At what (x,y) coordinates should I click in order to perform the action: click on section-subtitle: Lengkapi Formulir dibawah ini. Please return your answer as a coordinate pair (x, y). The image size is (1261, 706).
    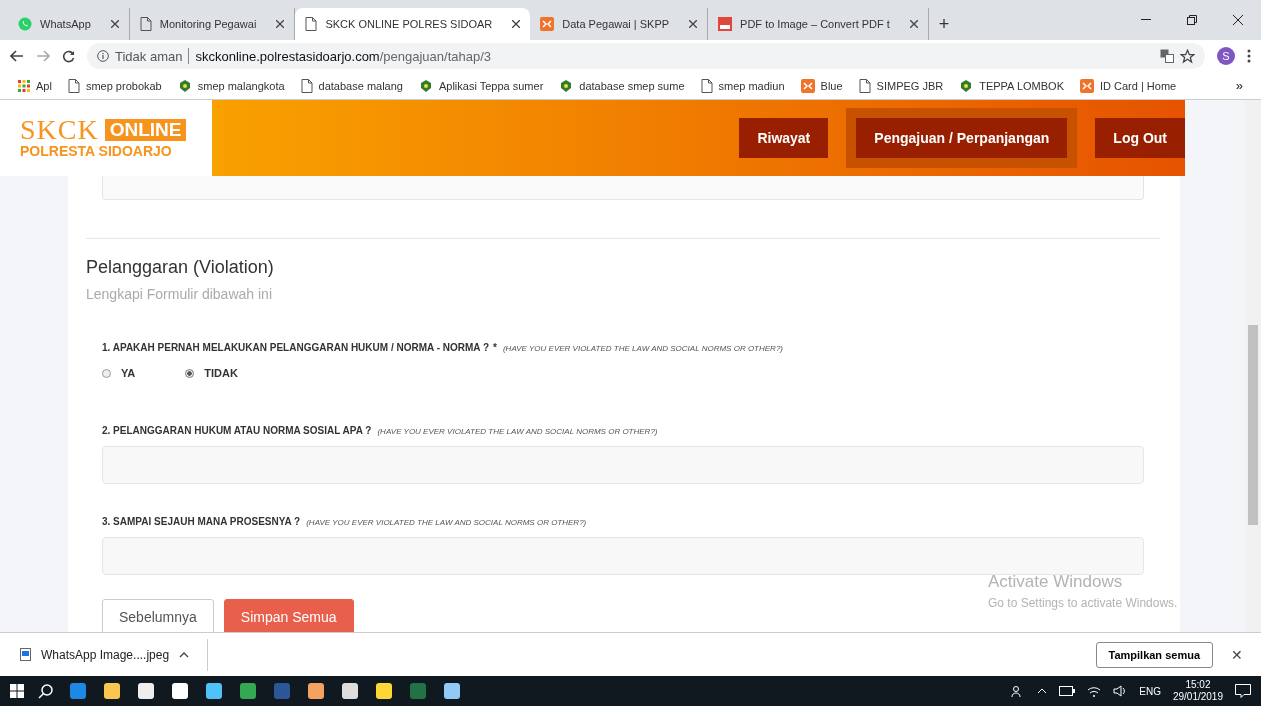
    Looking at the image, I should click on (179, 294).